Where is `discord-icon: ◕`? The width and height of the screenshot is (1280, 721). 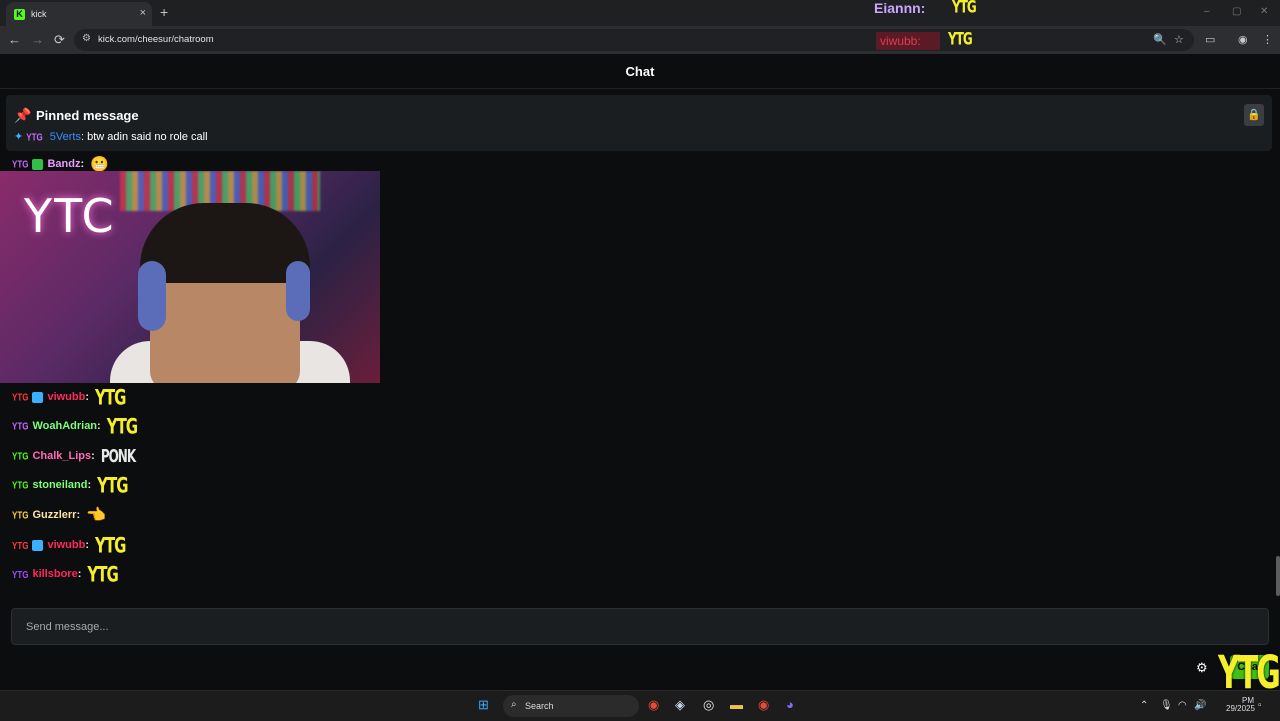 discord-icon: ◕ is located at coordinates (790, 704).